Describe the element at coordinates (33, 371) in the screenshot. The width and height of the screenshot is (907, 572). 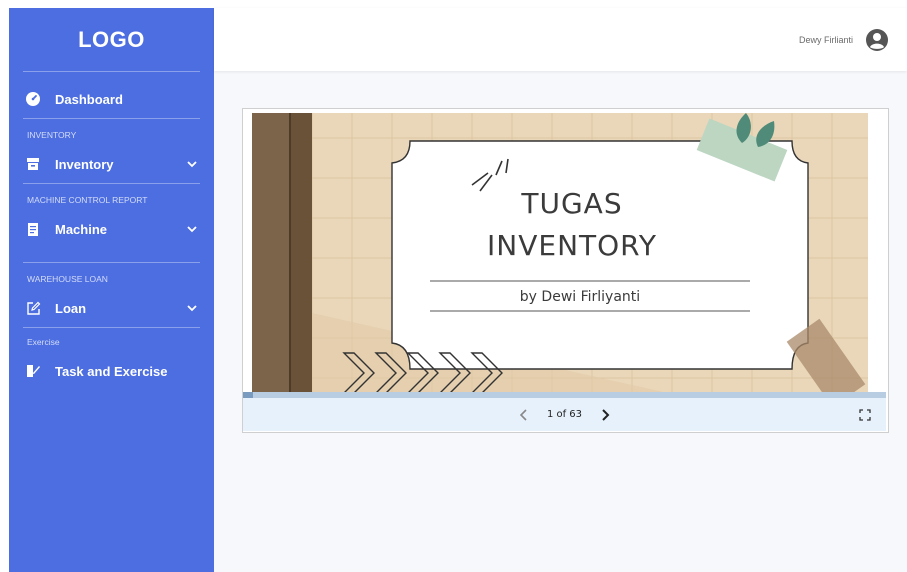
I see `book-pen-icon` at that location.